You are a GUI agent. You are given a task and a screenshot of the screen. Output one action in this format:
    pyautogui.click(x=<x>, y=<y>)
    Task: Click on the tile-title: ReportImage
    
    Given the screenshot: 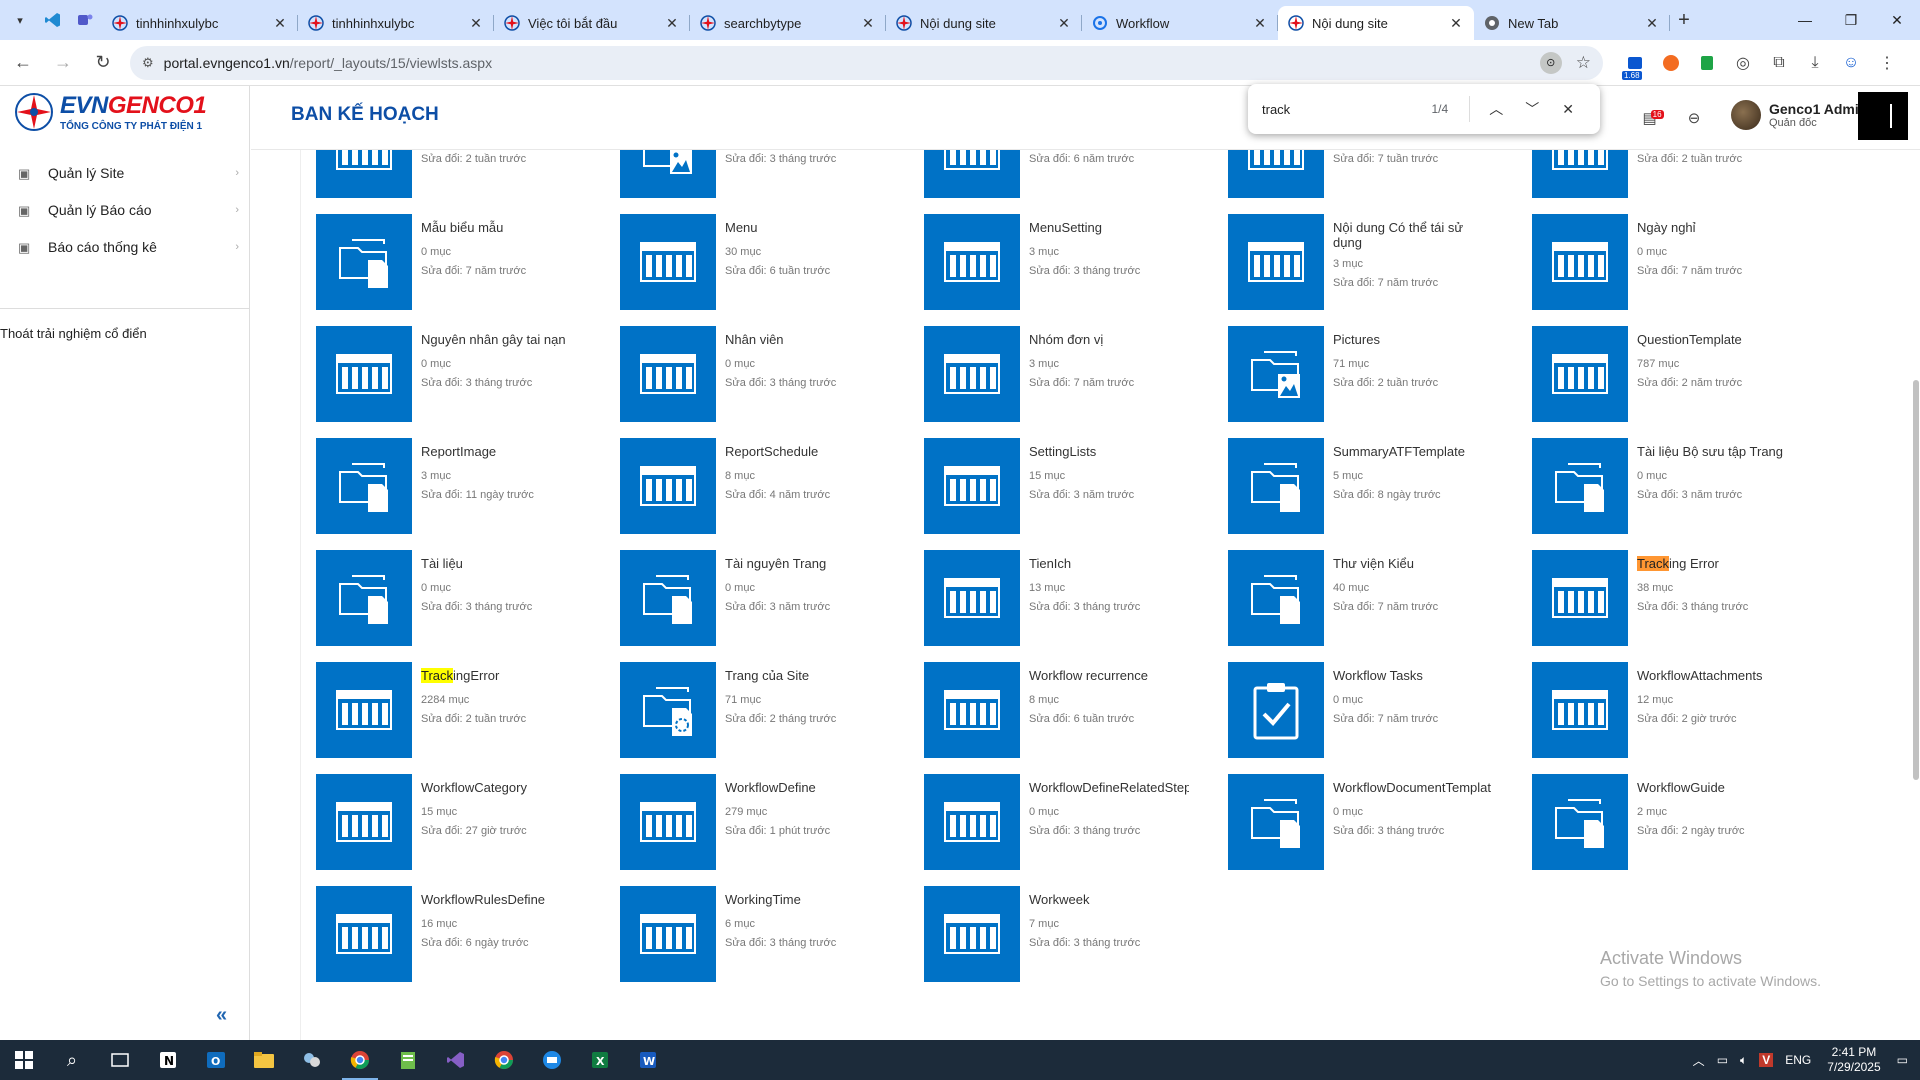 What is the action you would take?
    pyautogui.click(x=501, y=451)
    